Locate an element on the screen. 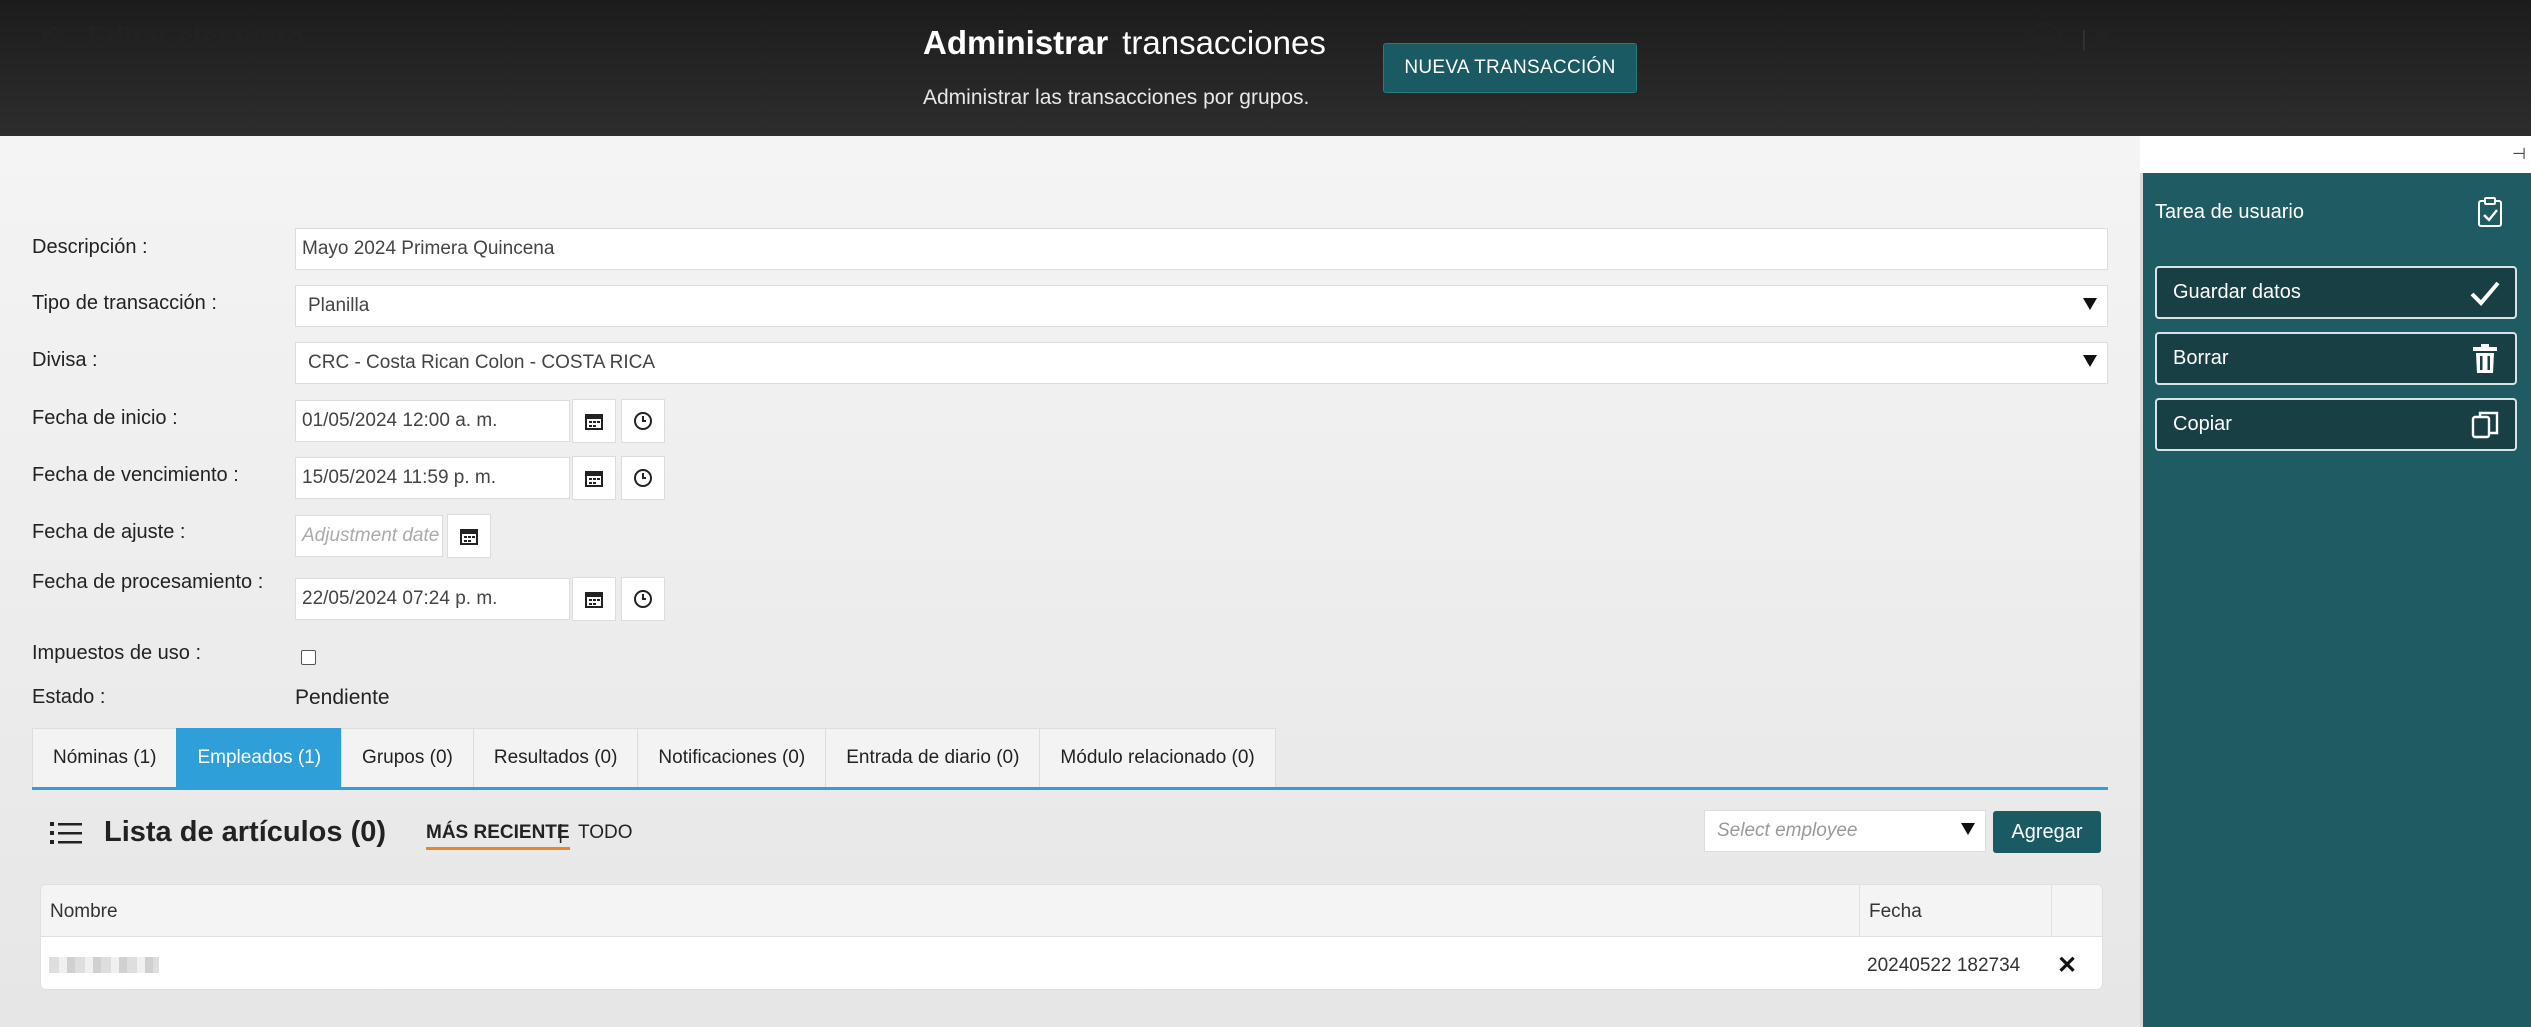 The image size is (2531, 1027). adjust-date-calendar-button is located at coordinates (469, 536).